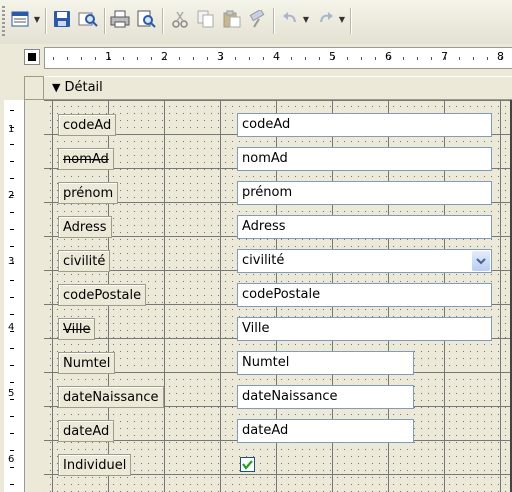 This screenshot has height=492, width=512. I want to click on text-field: Adress, so click(364, 227).